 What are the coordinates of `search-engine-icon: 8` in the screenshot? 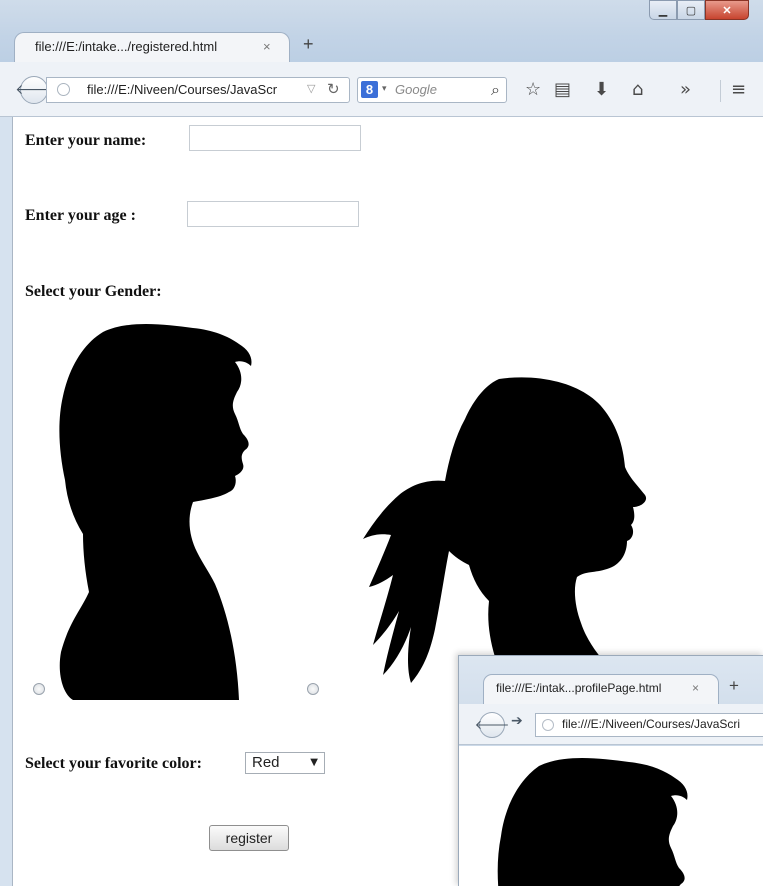 It's located at (369, 89).